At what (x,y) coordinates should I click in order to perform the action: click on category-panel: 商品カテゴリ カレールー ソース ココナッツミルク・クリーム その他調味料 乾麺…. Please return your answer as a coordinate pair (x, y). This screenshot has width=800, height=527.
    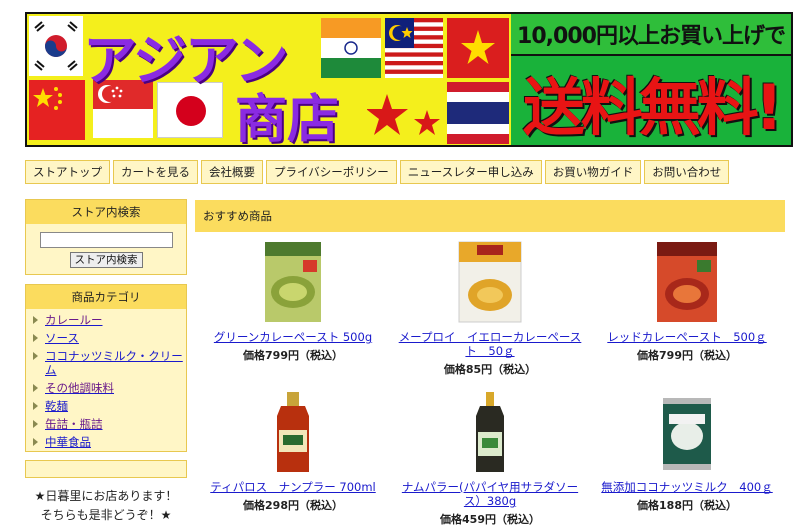
    Looking at the image, I should click on (106, 368).